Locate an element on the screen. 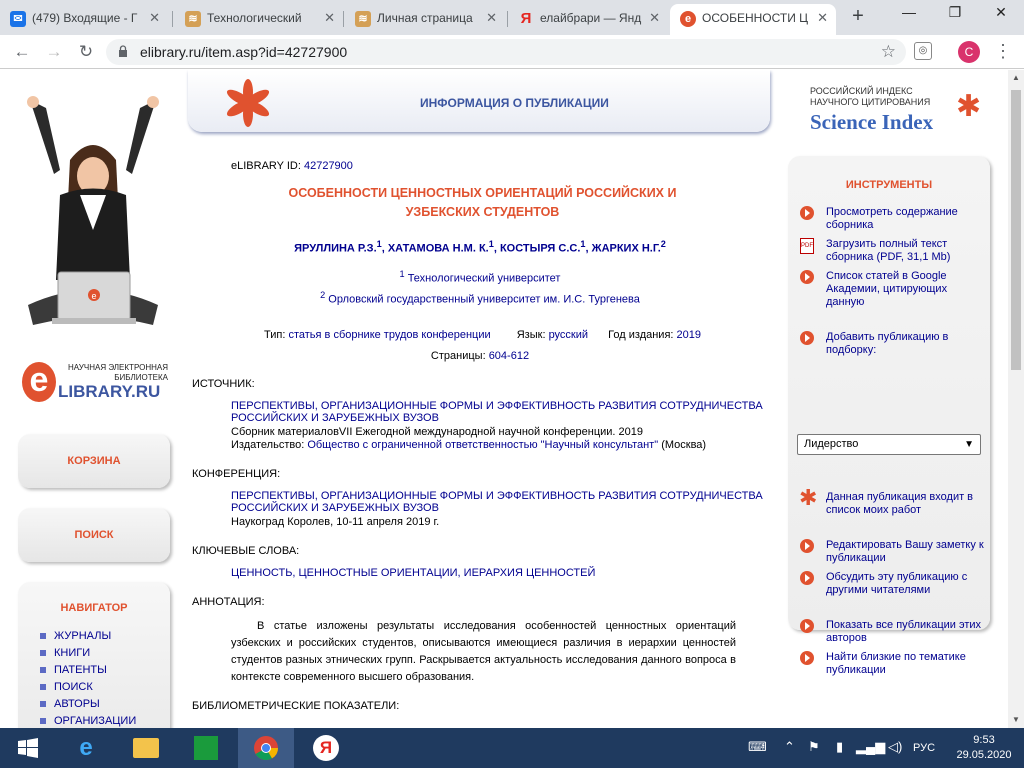 This screenshot has height=778, width=1024. pages-value: 604-612 is located at coordinates (509, 356).